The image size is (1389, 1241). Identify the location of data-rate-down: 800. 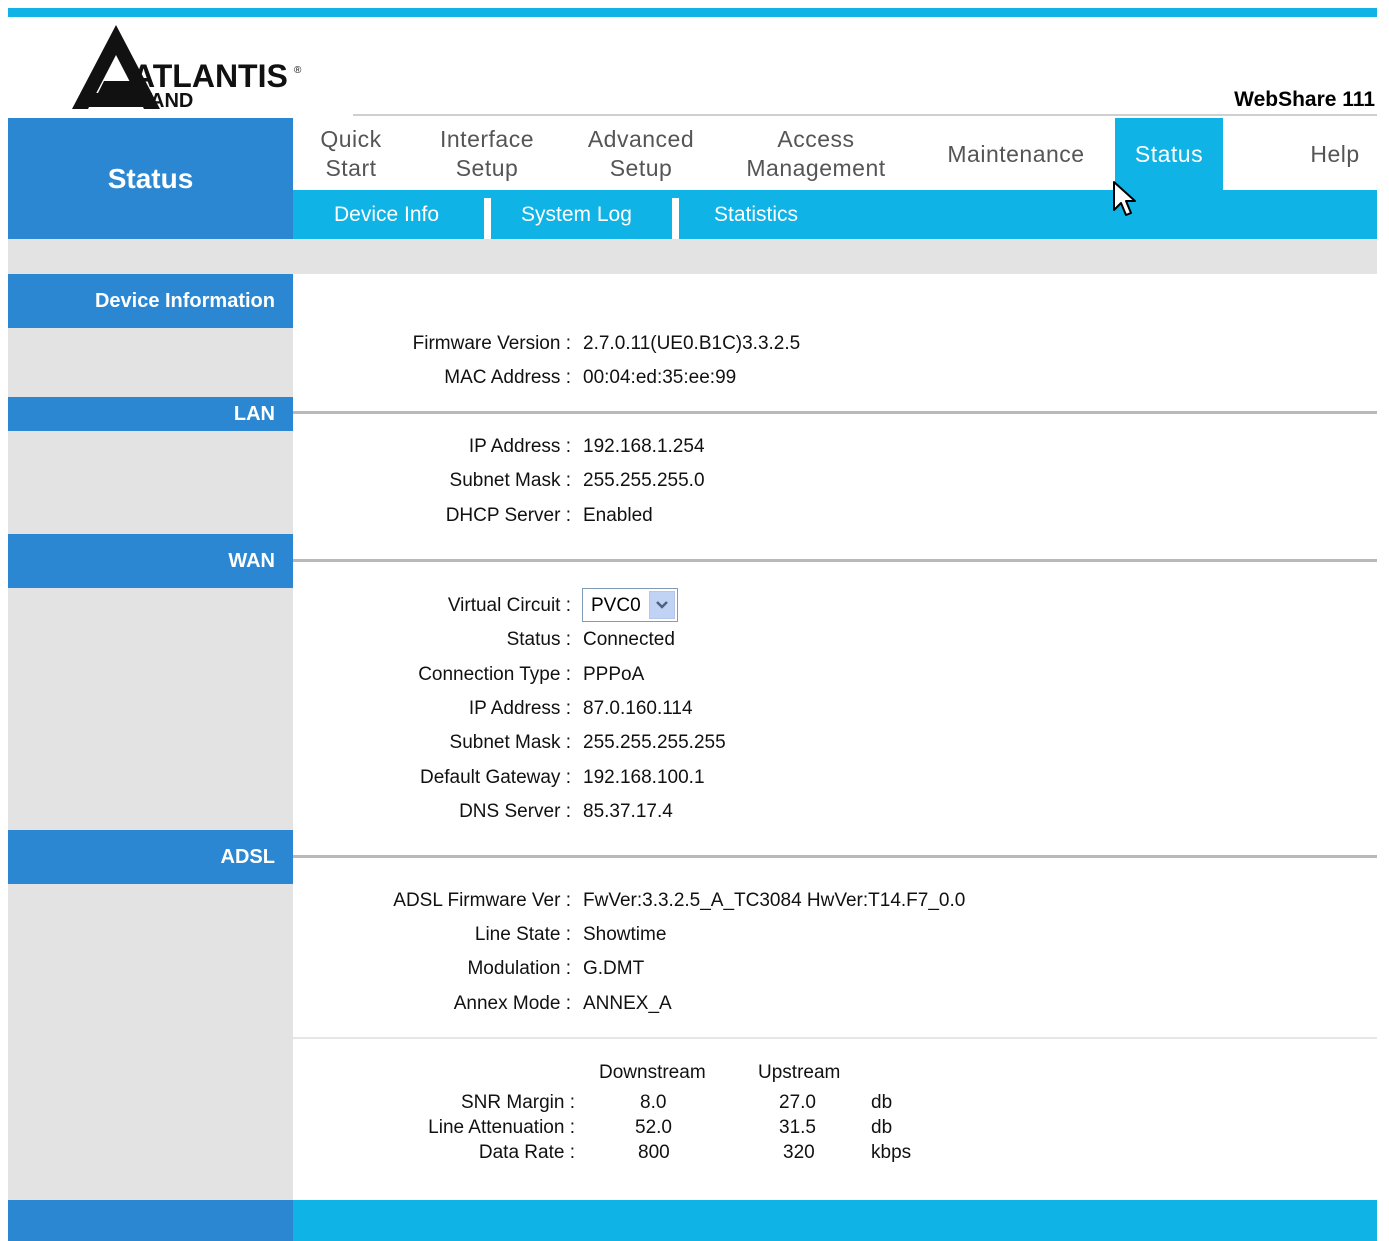
(654, 1152).